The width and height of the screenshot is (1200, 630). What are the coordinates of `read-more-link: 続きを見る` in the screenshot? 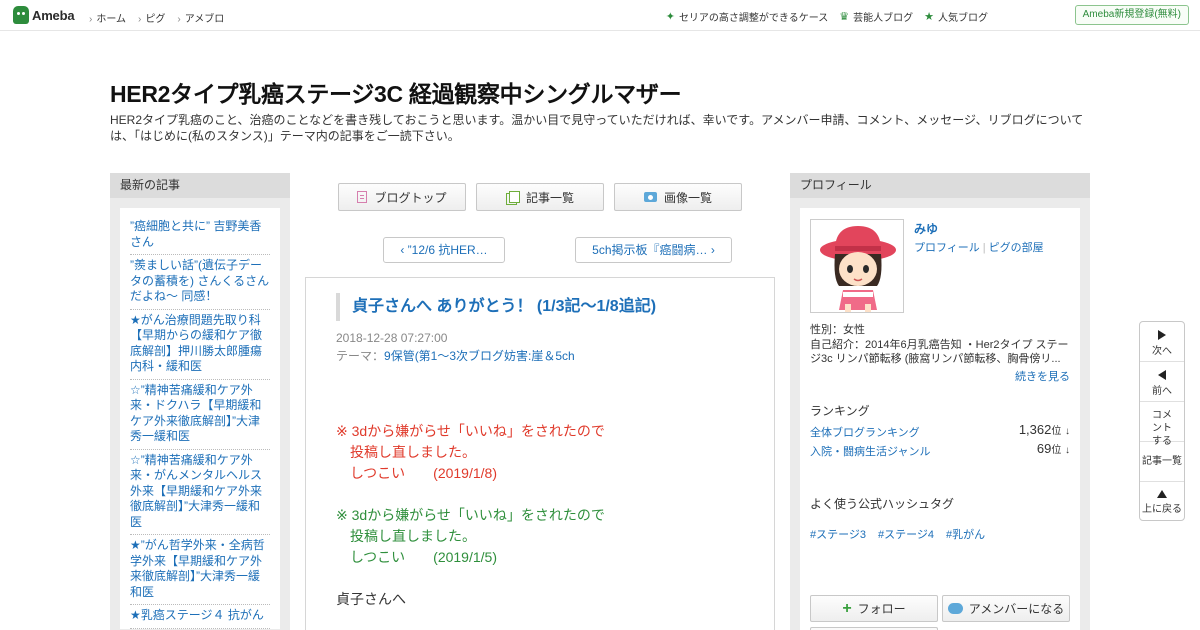 It's located at (1042, 376).